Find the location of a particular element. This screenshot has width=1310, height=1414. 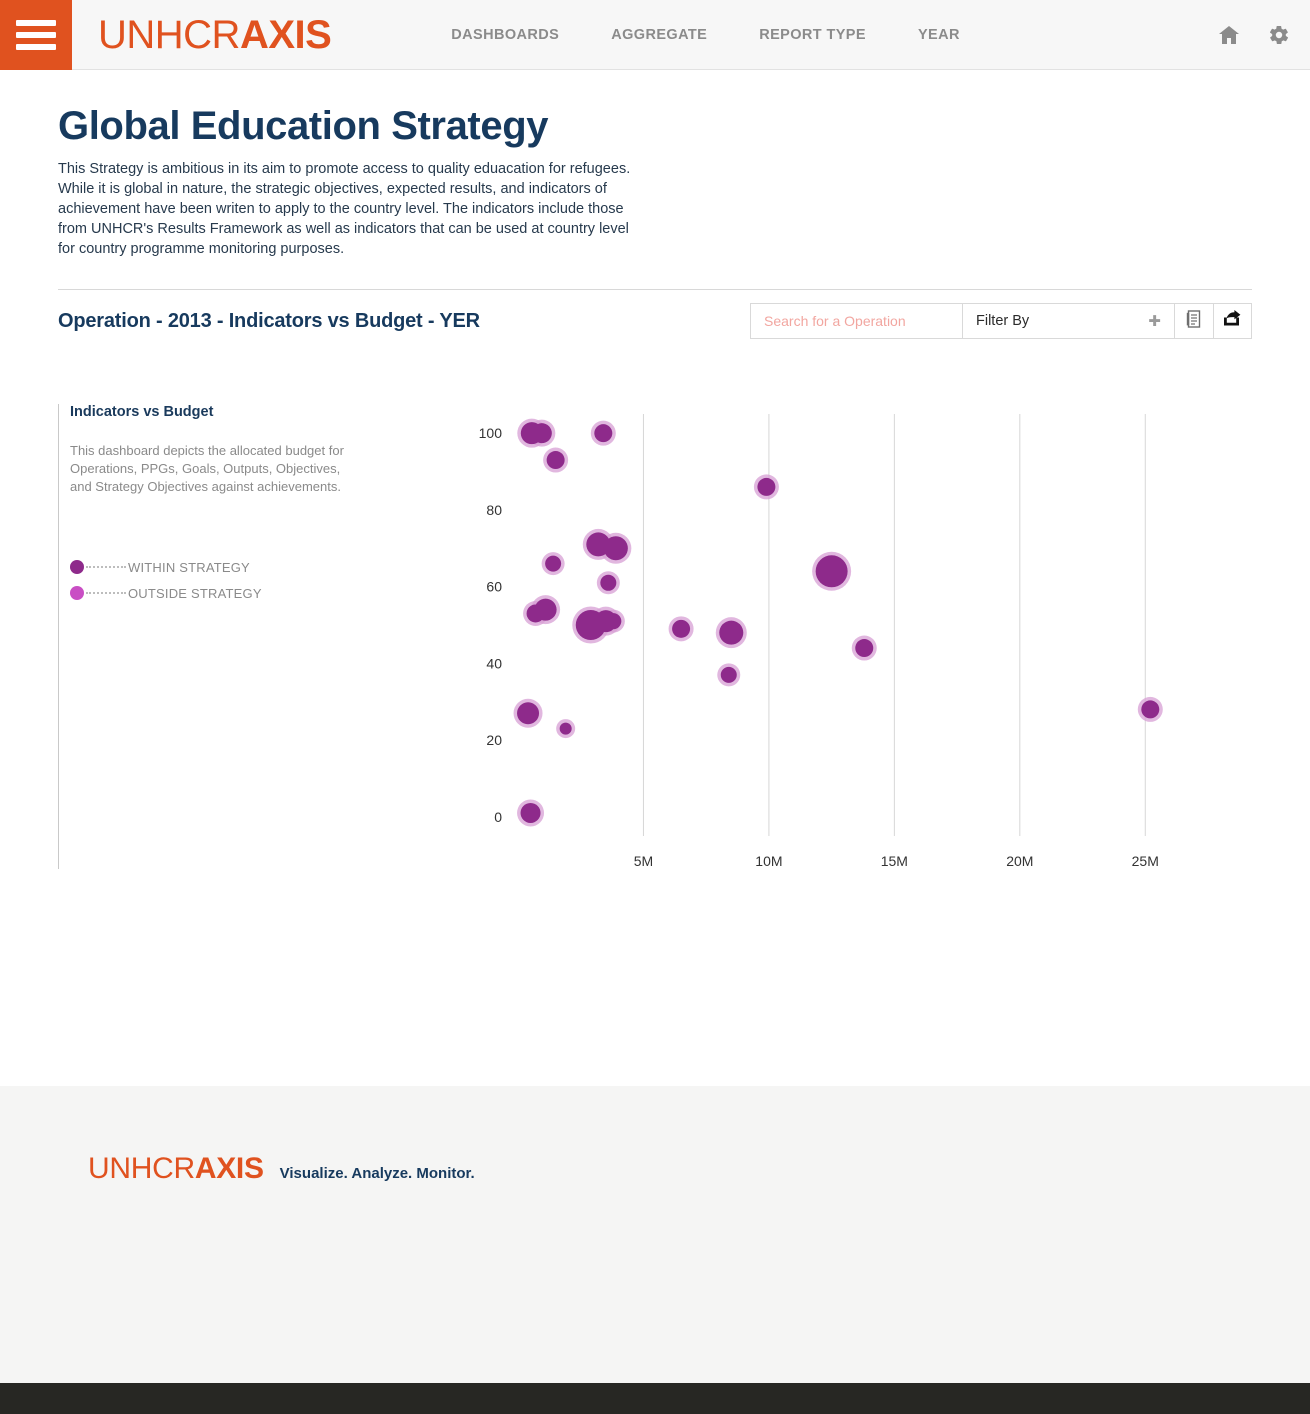

share-export-icon is located at coordinates (1233, 321).